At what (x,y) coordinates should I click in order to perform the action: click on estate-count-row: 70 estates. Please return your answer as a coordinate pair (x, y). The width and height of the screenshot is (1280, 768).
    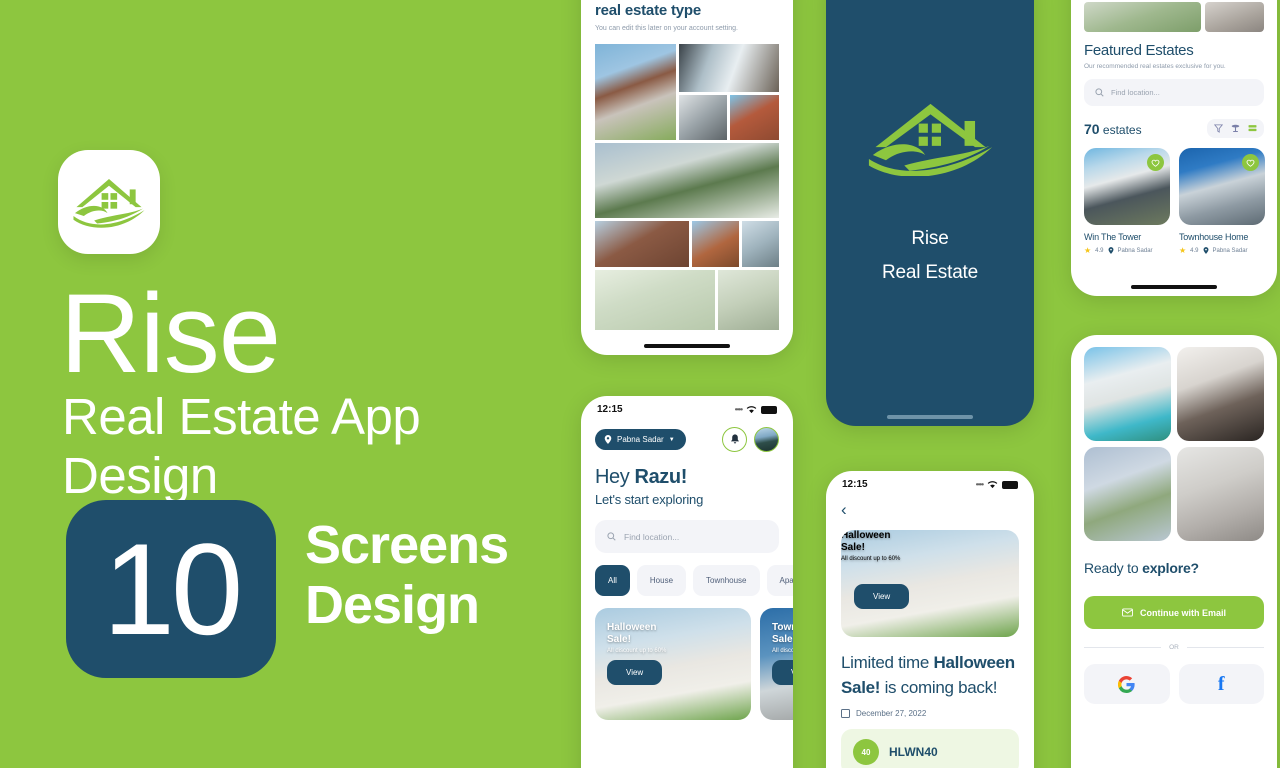
    Looking at the image, I should click on (1174, 128).